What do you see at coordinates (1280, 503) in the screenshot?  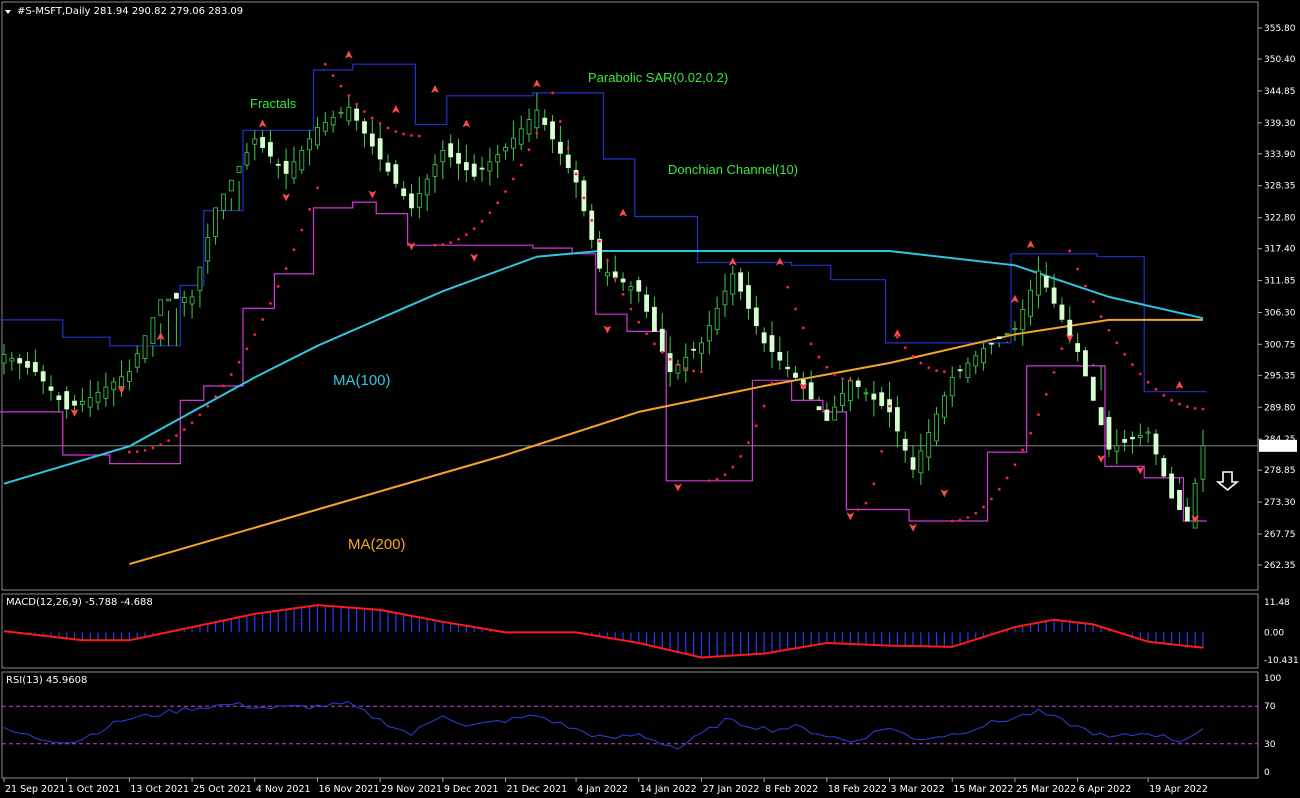 I see `price-axis-label: 273.30` at bounding box center [1280, 503].